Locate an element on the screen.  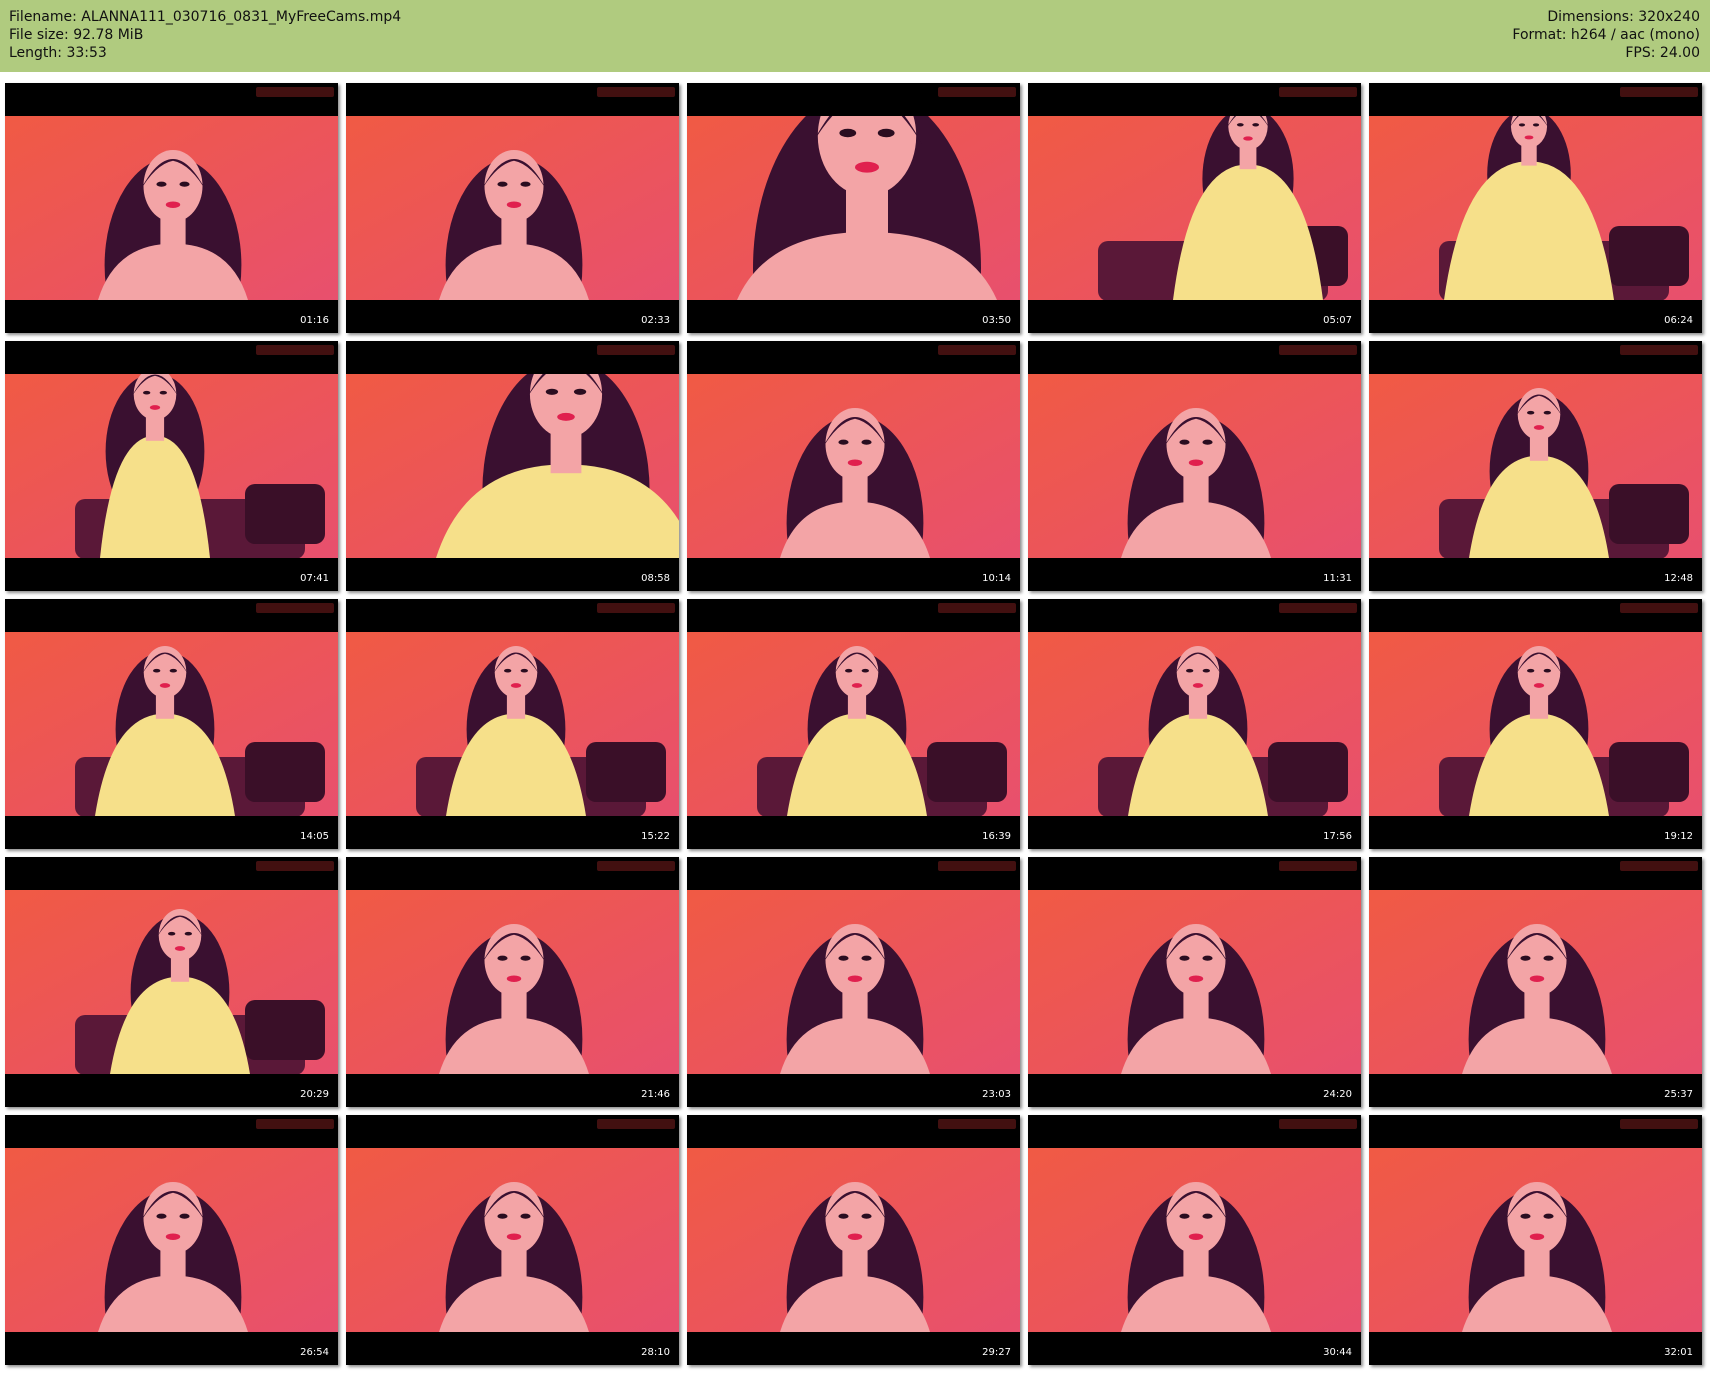
video-thumbnail: 24:20 is located at coordinates (1194, 982).